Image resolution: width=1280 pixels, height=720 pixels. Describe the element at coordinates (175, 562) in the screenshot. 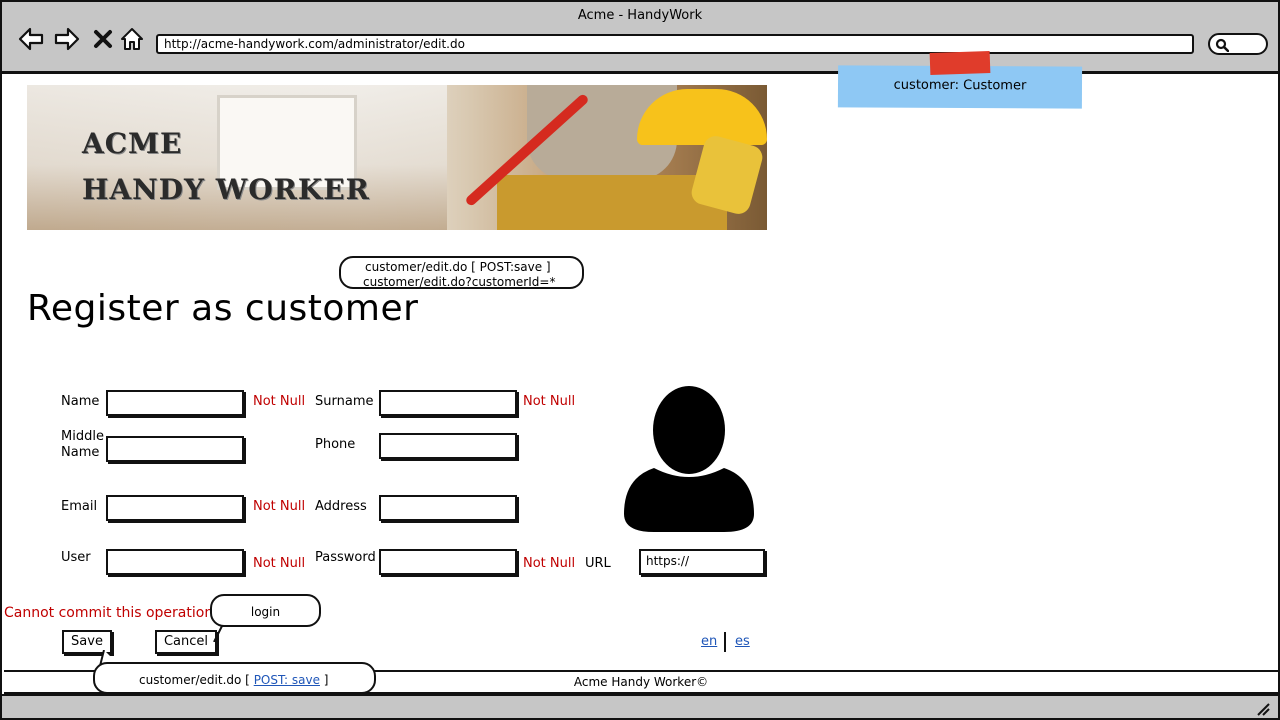

I see `user-field` at that location.